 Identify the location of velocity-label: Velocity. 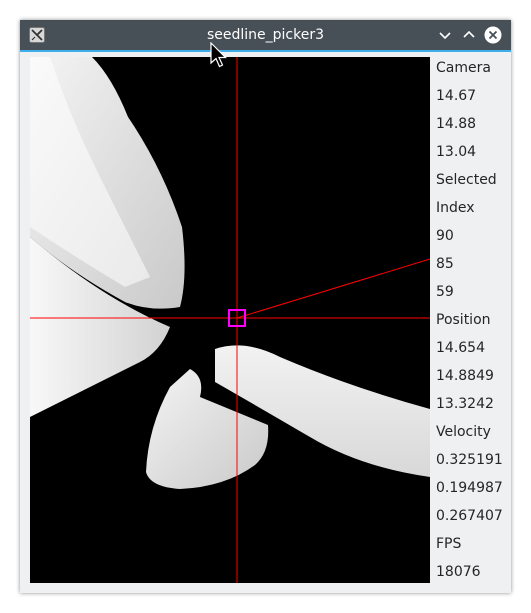
(463, 432).